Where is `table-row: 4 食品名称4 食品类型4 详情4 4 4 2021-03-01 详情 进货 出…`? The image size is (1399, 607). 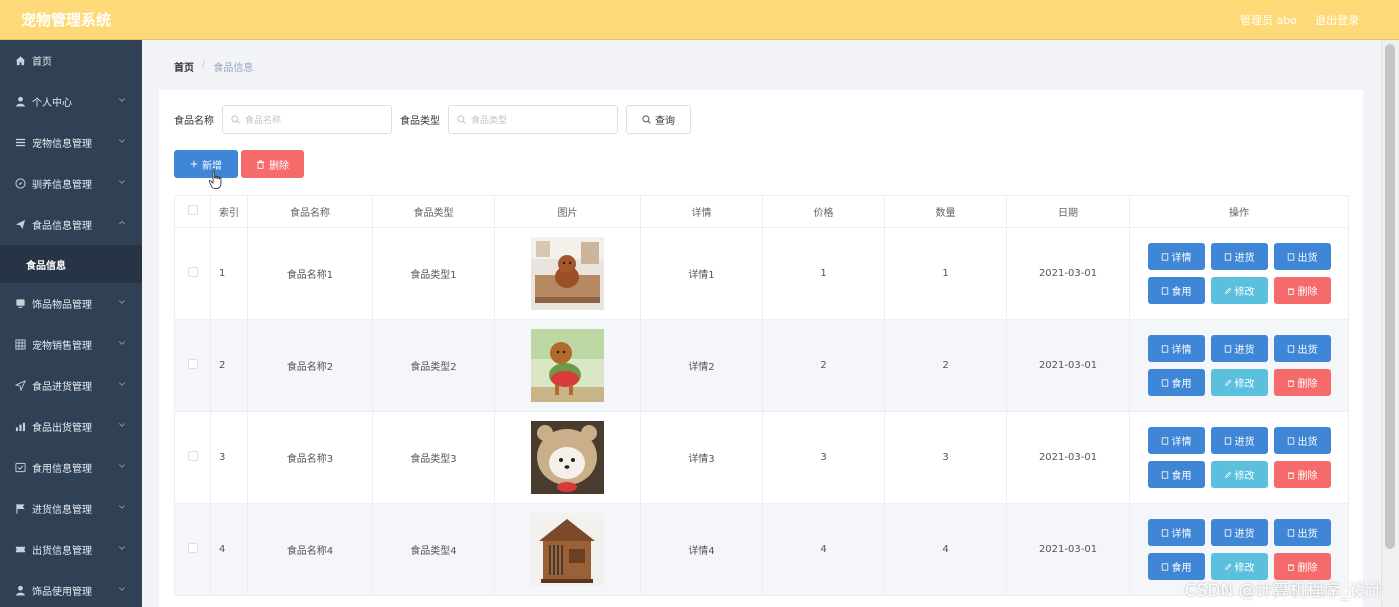
table-row: 4 食品名称4 食品类型4 详情4 4 4 2021-03-01 详情 进货 出… is located at coordinates (761, 549).